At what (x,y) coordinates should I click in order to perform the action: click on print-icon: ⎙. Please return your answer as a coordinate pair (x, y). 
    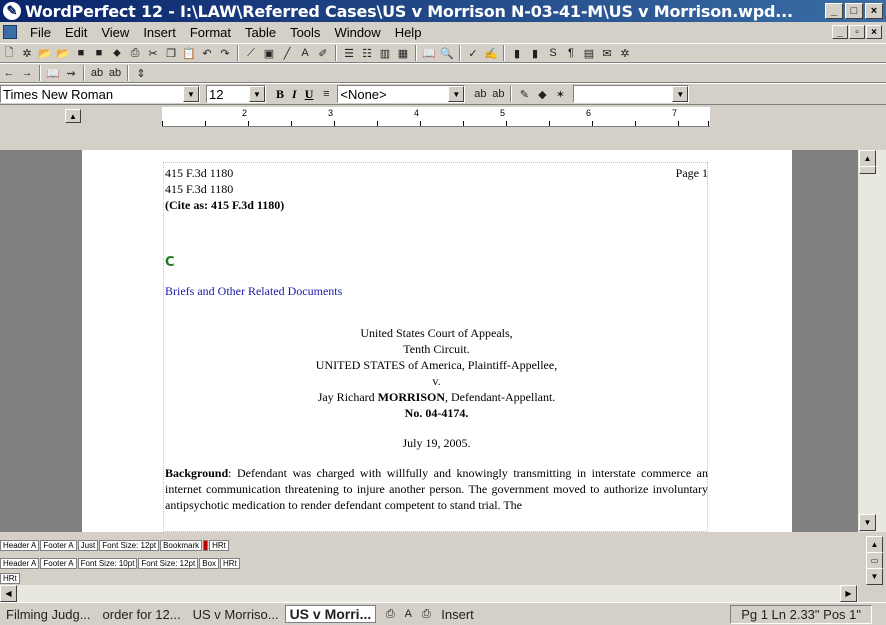
    Looking at the image, I should click on (135, 53).